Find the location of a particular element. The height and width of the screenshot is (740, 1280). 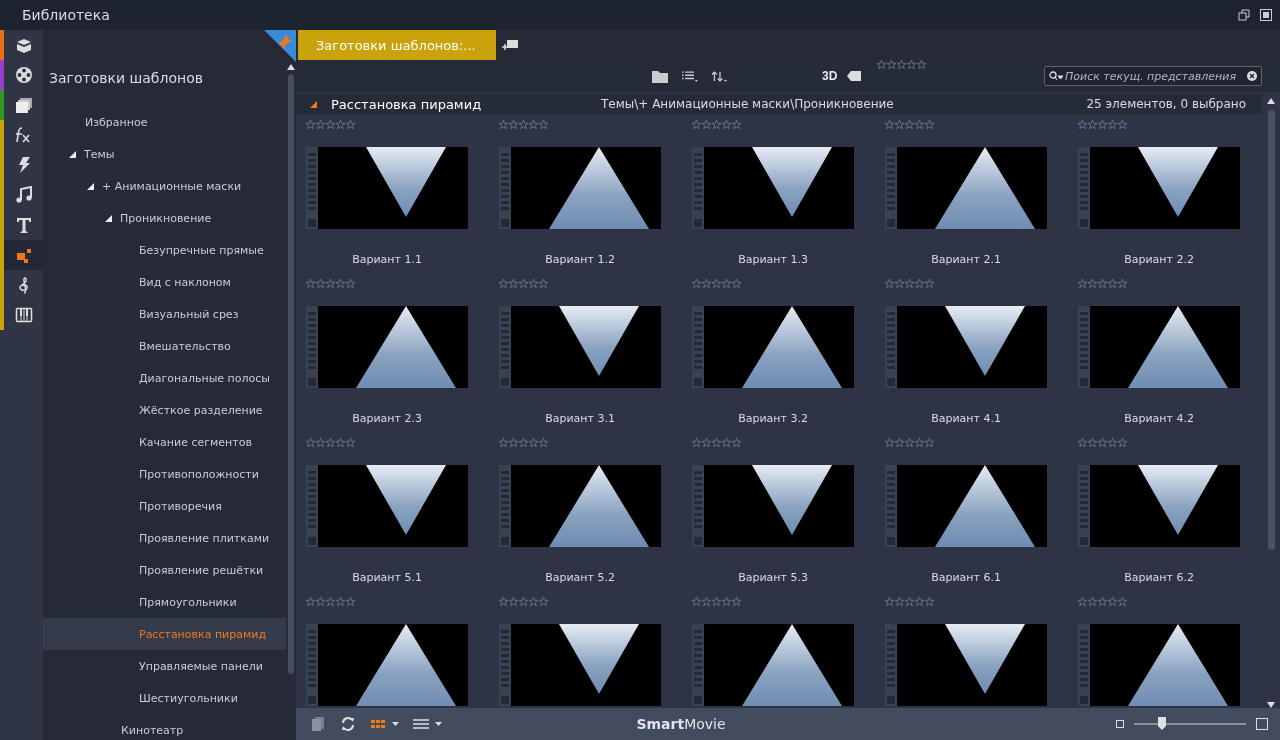

tree-item: Противоположности is located at coordinates (164, 474).